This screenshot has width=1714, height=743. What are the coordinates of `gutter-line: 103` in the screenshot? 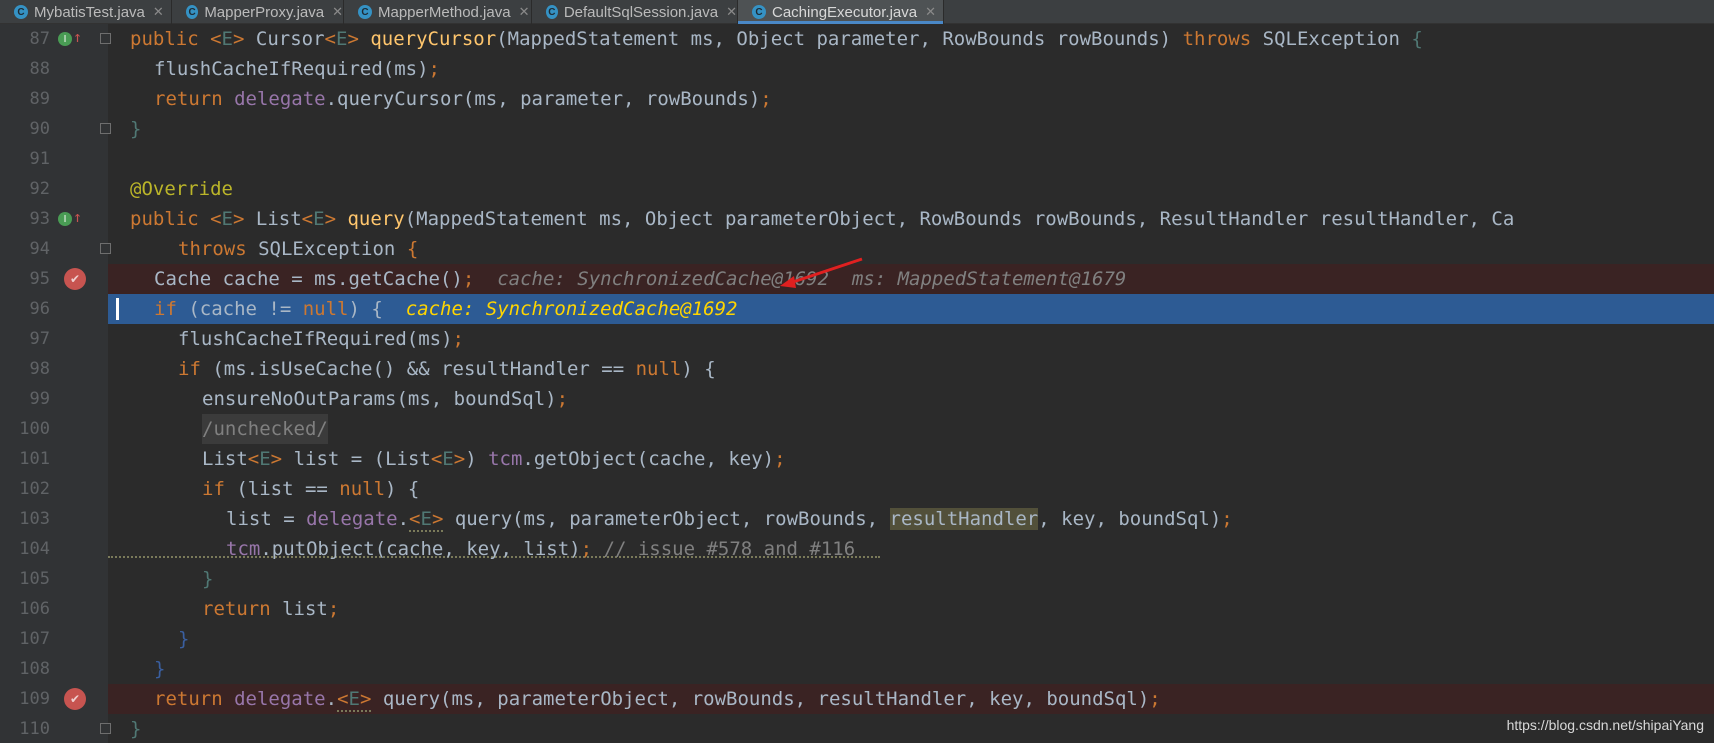 It's located at (54, 519).